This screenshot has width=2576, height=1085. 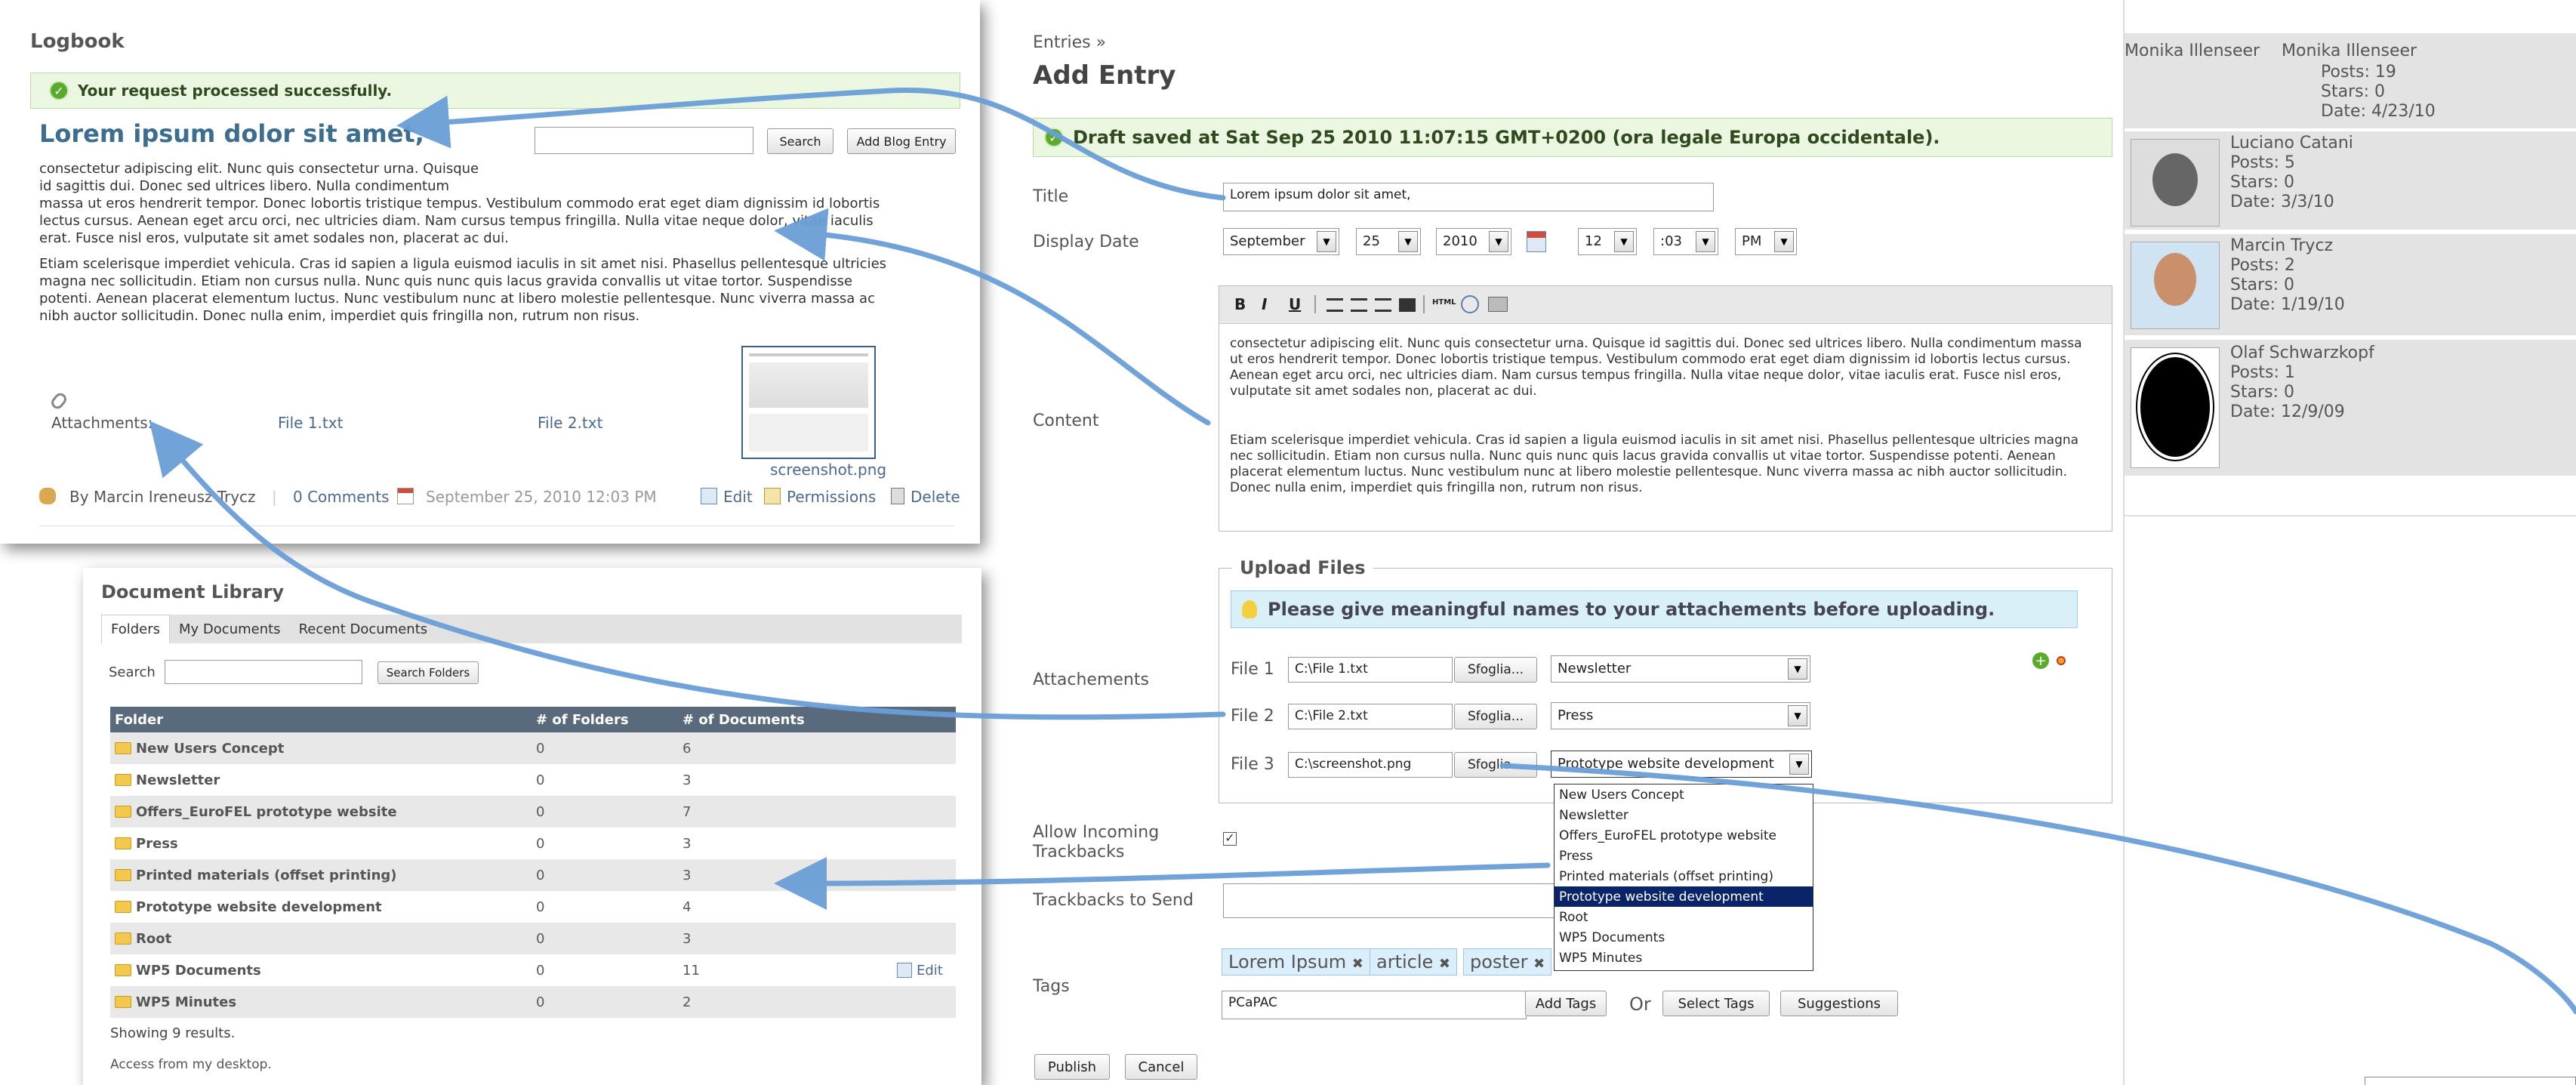 What do you see at coordinates (811, 144) in the screenshot?
I see `arrow-title` at bounding box center [811, 144].